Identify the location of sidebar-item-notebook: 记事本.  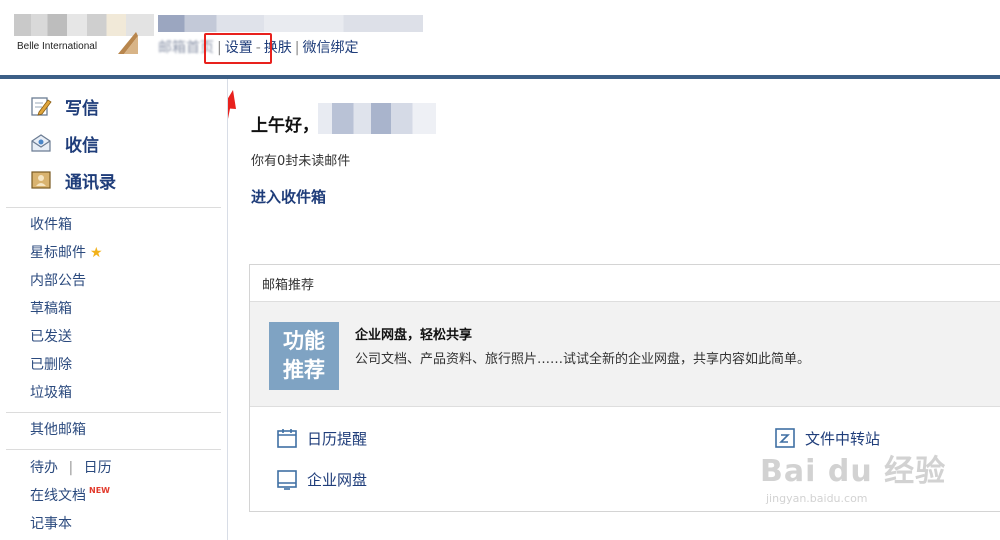
(51, 524).